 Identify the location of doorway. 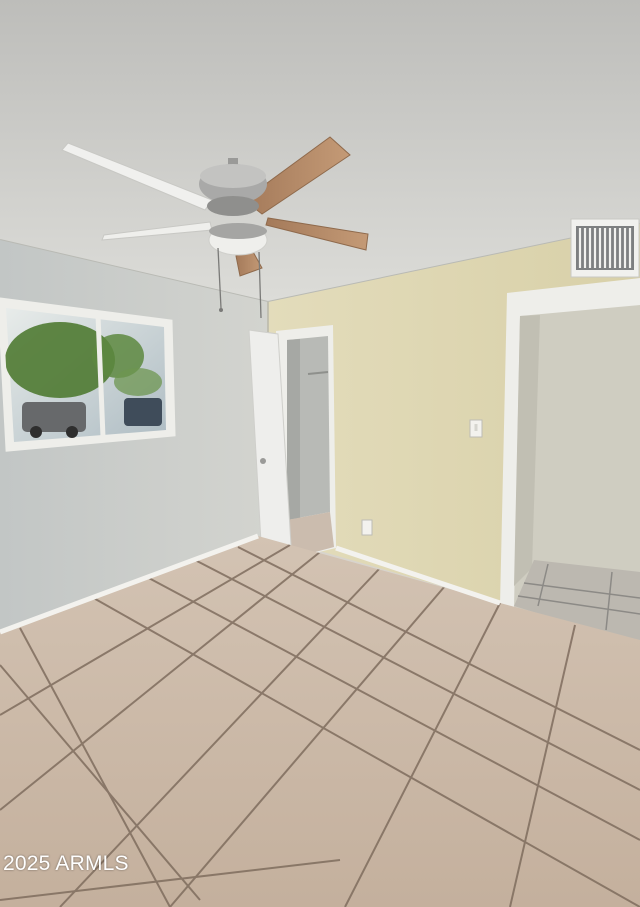
(570, 462).